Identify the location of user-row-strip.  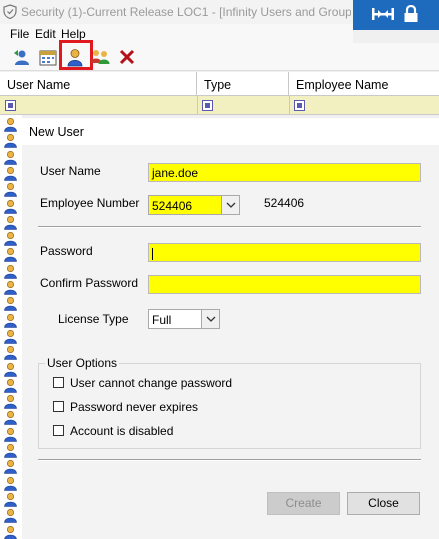
(11, 327).